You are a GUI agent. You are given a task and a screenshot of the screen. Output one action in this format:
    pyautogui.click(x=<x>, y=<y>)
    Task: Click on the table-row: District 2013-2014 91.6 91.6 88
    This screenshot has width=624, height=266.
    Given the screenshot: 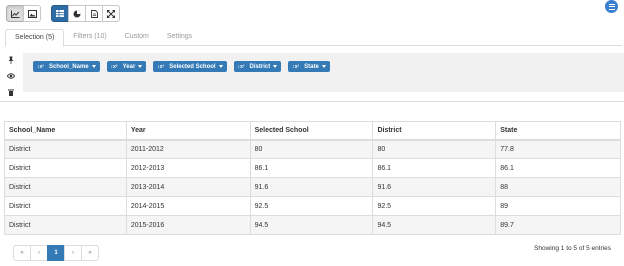 What is the action you would take?
    pyautogui.click(x=312, y=187)
    